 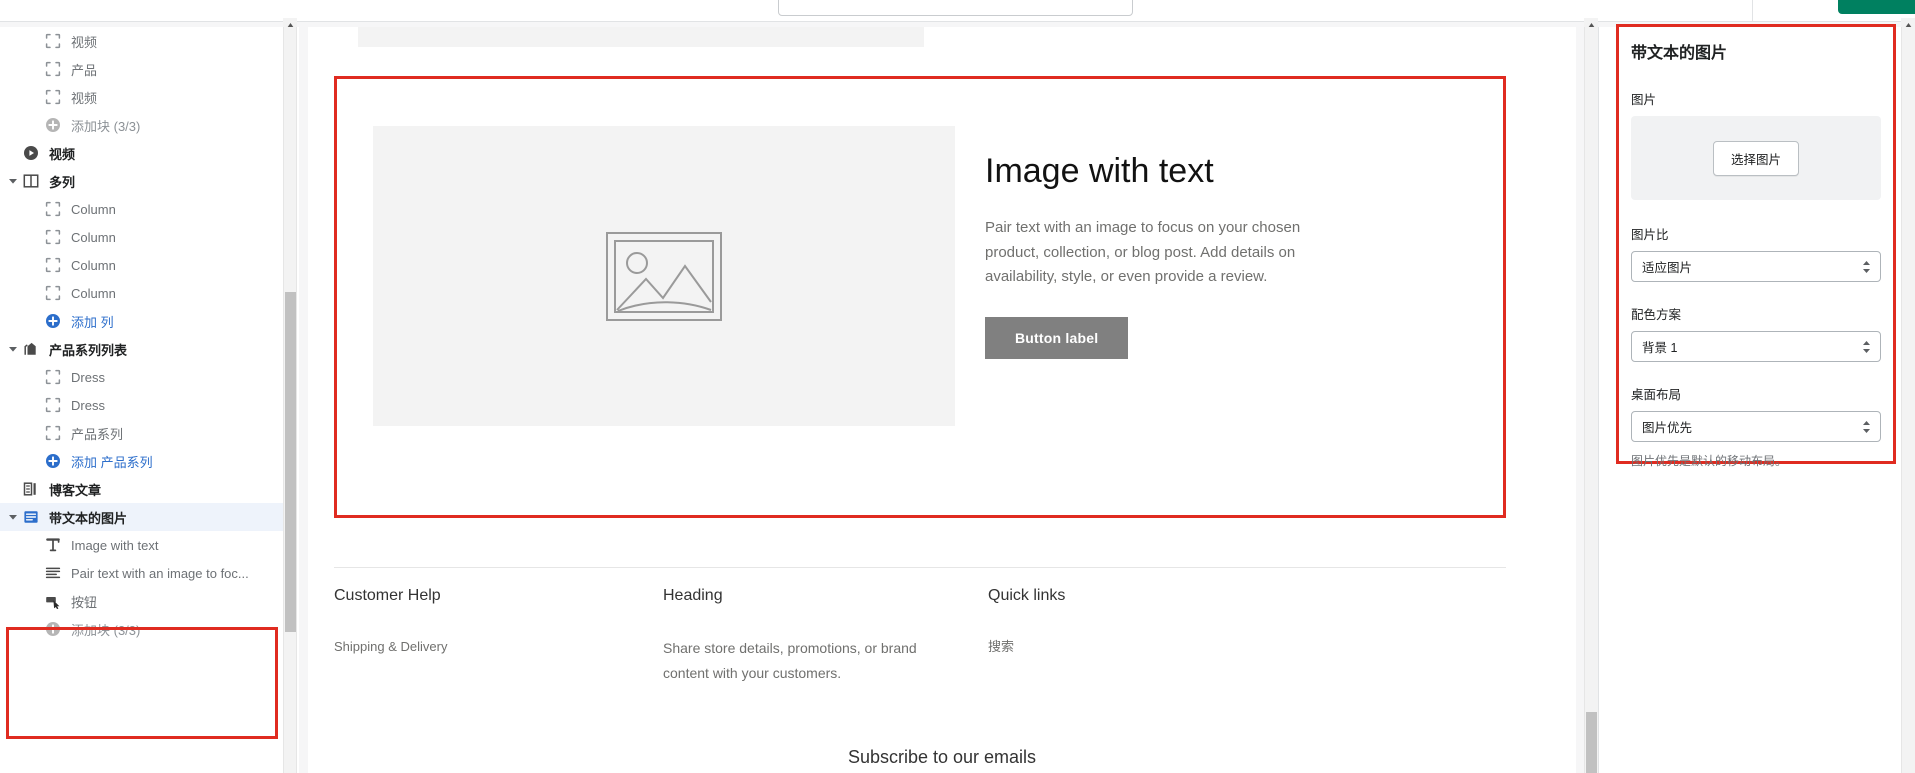 What do you see at coordinates (1756, 346) in the screenshot?
I see `color-scheme-select: 背景 1` at bounding box center [1756, 346].